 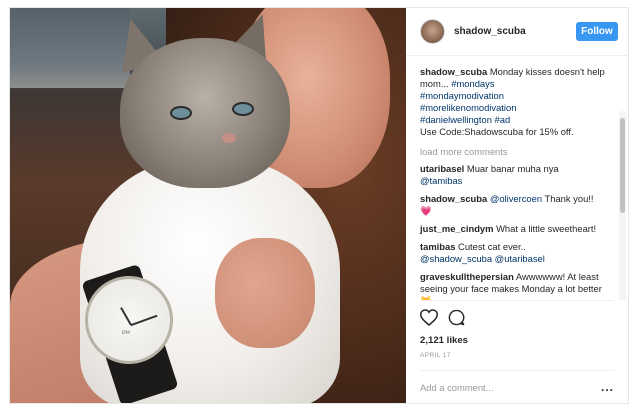 What do you see at coordinates (437, 246) in the screenshot?
I see `comment-username: tamibas` at bounding box center [437, 246].